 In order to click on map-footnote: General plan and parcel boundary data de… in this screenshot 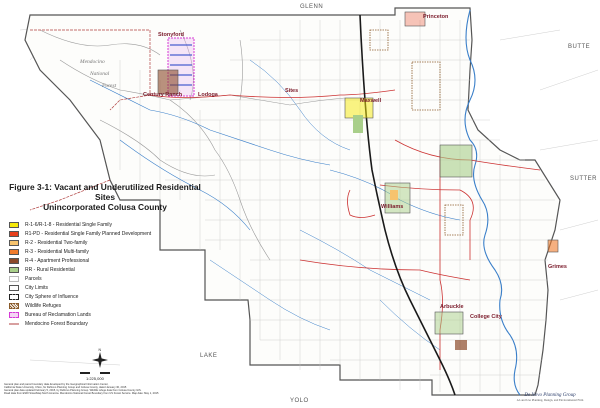, I will do `click(149, 389)`.